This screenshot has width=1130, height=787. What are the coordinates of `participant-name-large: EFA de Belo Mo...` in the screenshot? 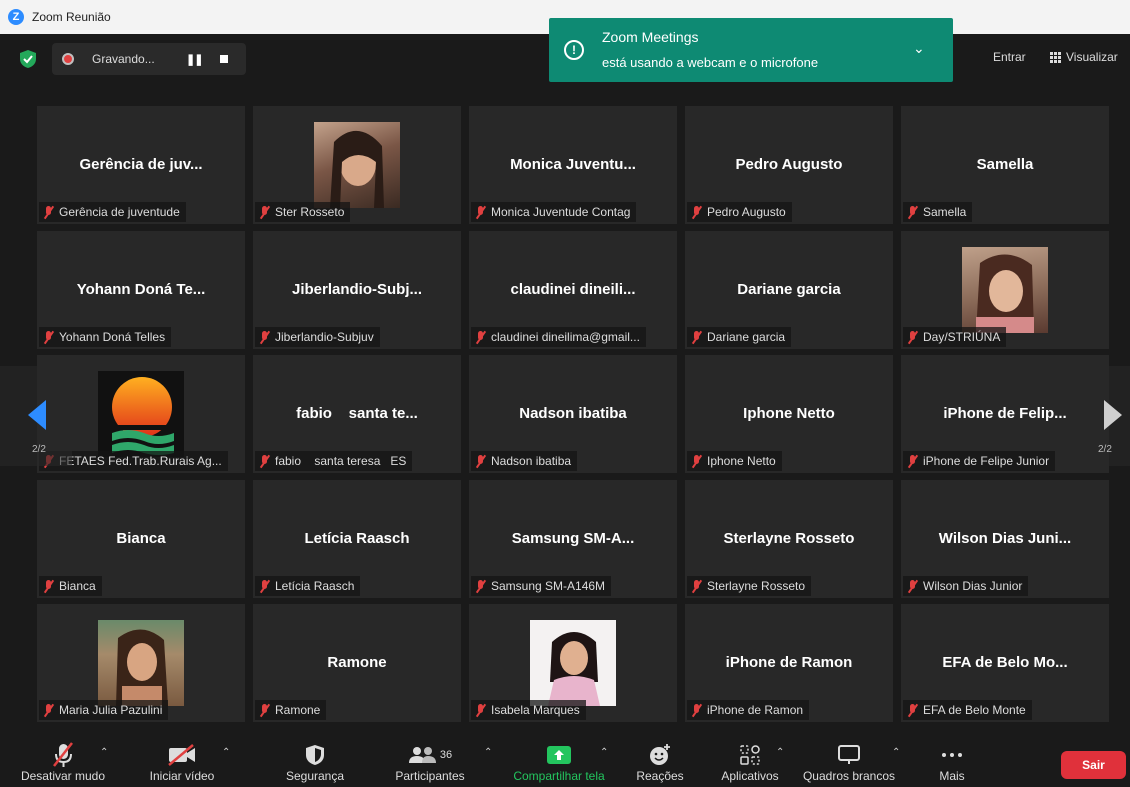 It's located at (1005, 662).